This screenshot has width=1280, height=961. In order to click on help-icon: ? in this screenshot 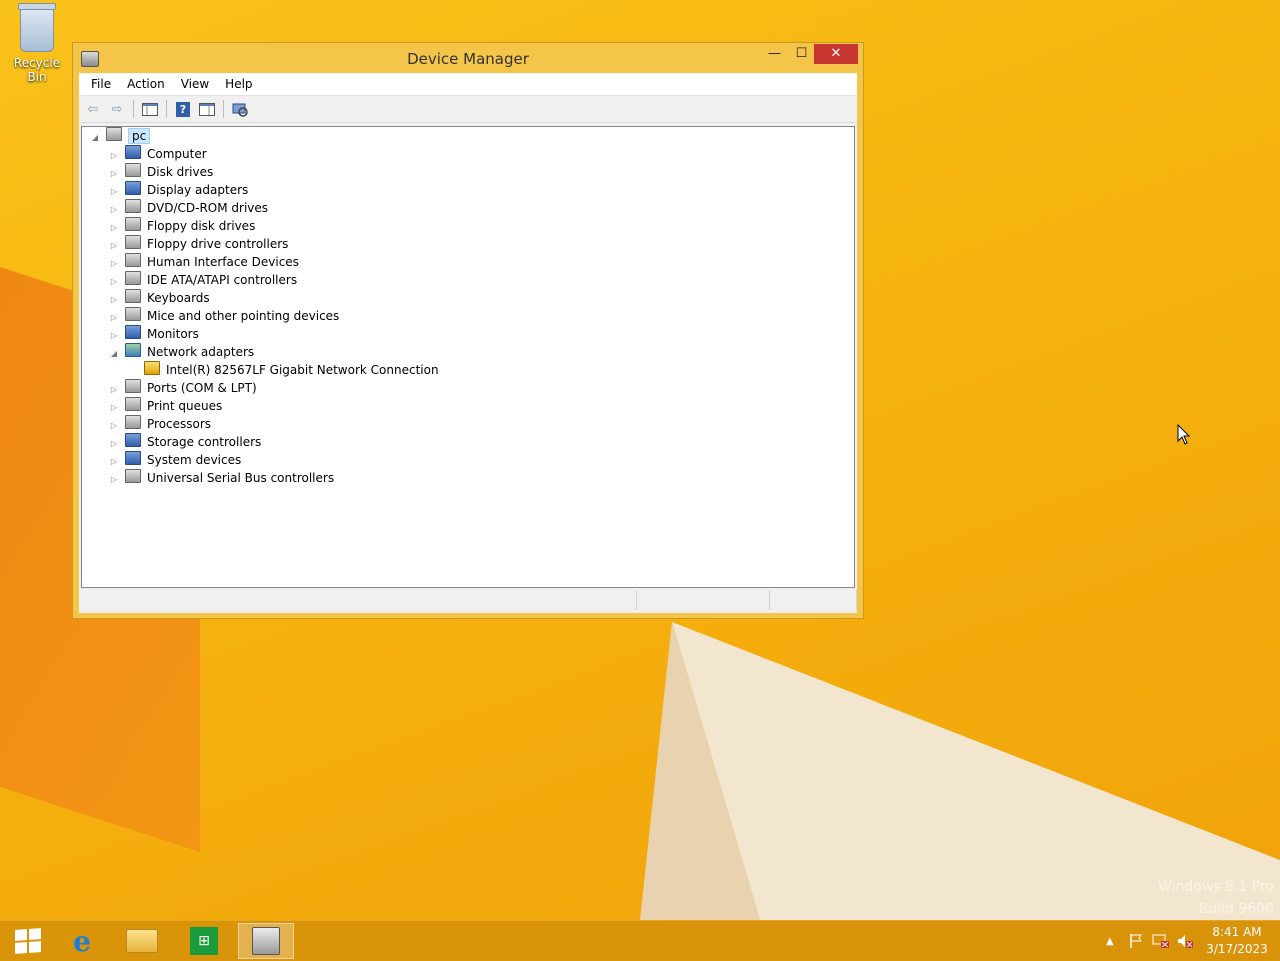, I will do `click(183, 109)`.